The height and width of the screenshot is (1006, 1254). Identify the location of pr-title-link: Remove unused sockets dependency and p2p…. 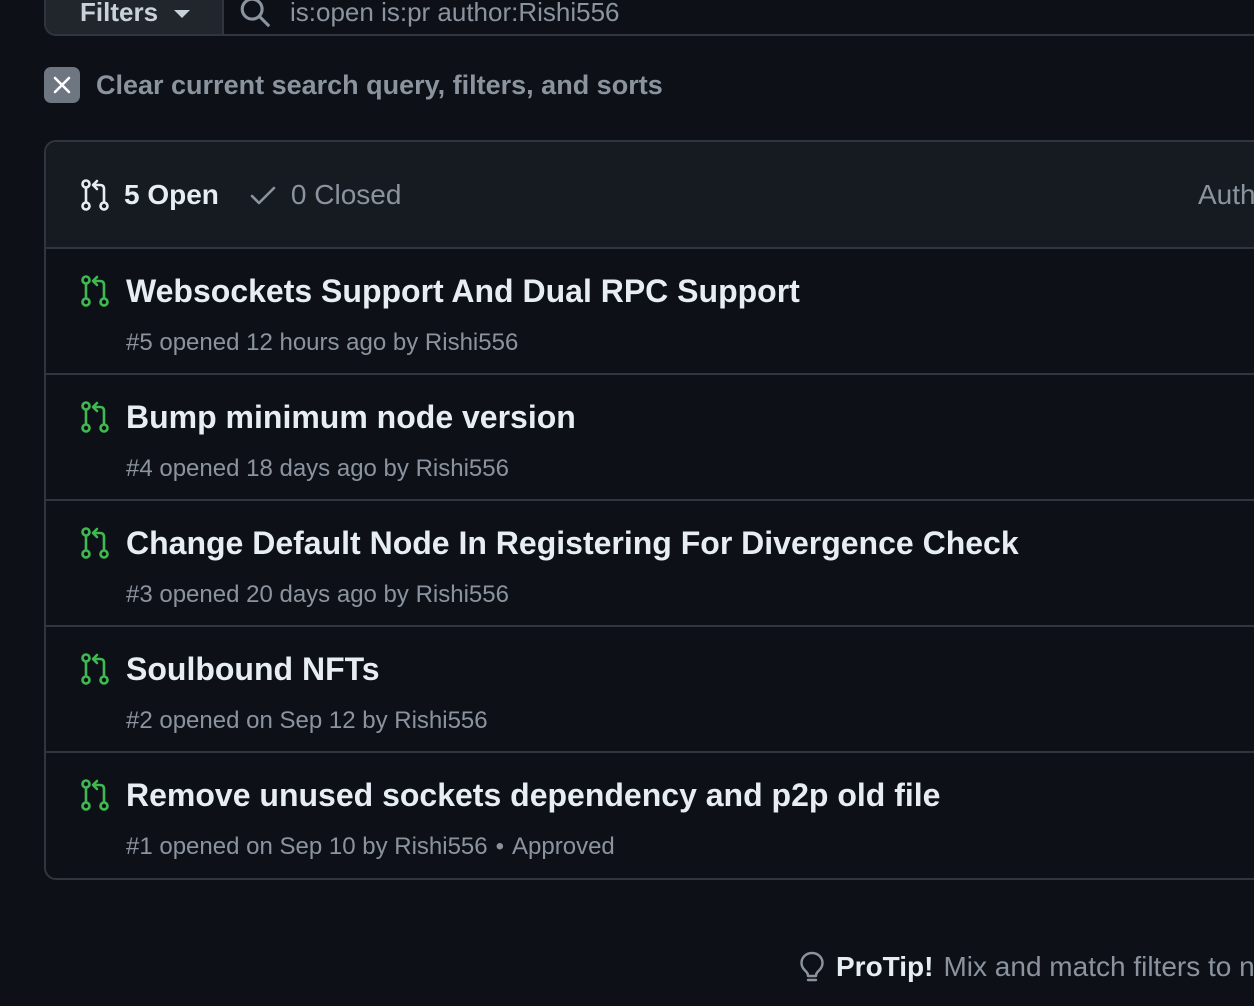
(533, 795).